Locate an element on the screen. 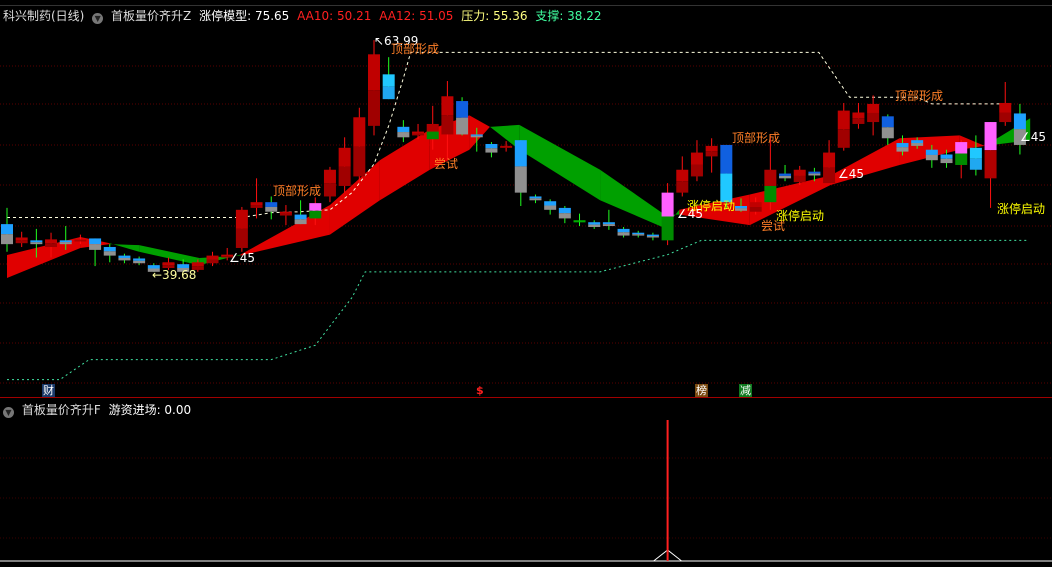 This screenshot has width=1052, height=567. try-label: 尝试 is located at coordinates (446, 164).